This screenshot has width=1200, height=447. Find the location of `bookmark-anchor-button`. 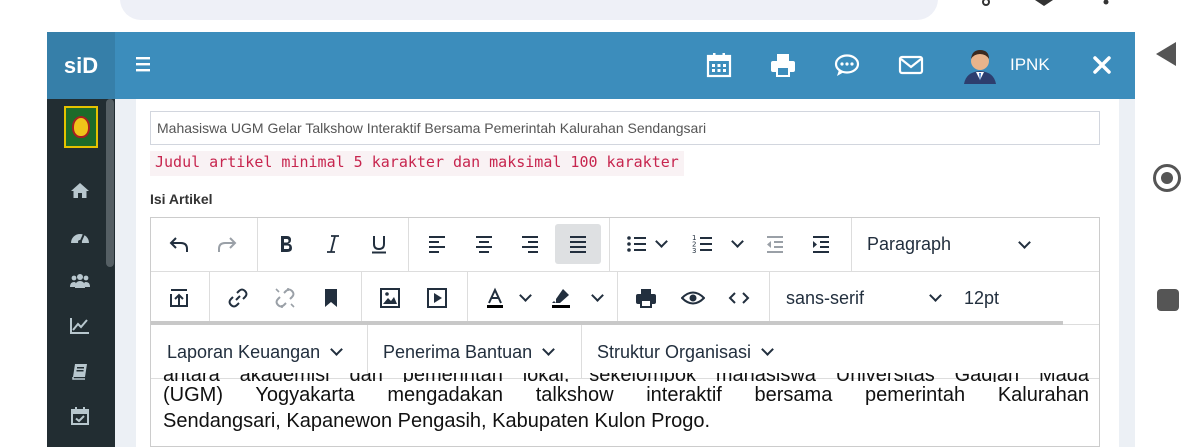

bookmark-anchor-button is located at coordinates (331, 298).